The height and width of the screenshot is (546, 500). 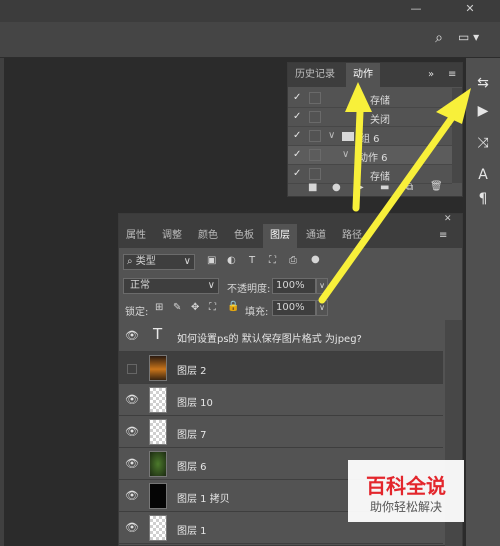 What do you see at coordinates (405, 507) in the screenshot?
I see `watermark-subtitle: 助你轻松解决` at bounding box center [405, 507].